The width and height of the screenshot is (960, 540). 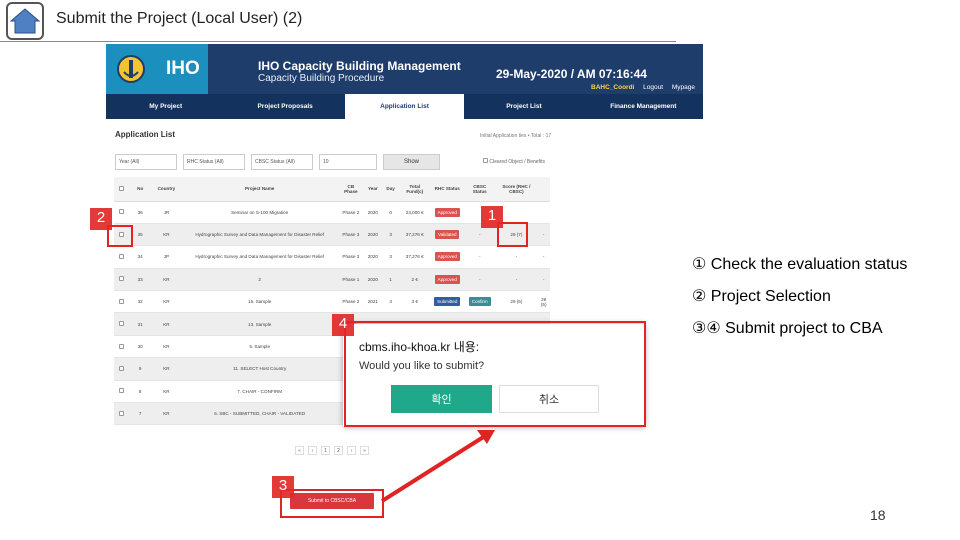 I want to click on col-extra, so click(x=543, y=189).